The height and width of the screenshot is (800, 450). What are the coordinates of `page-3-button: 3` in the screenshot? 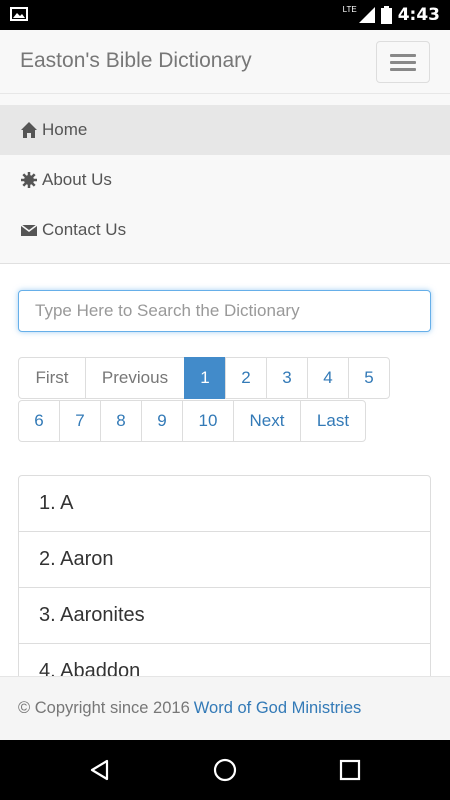 It's located at (287, 378).